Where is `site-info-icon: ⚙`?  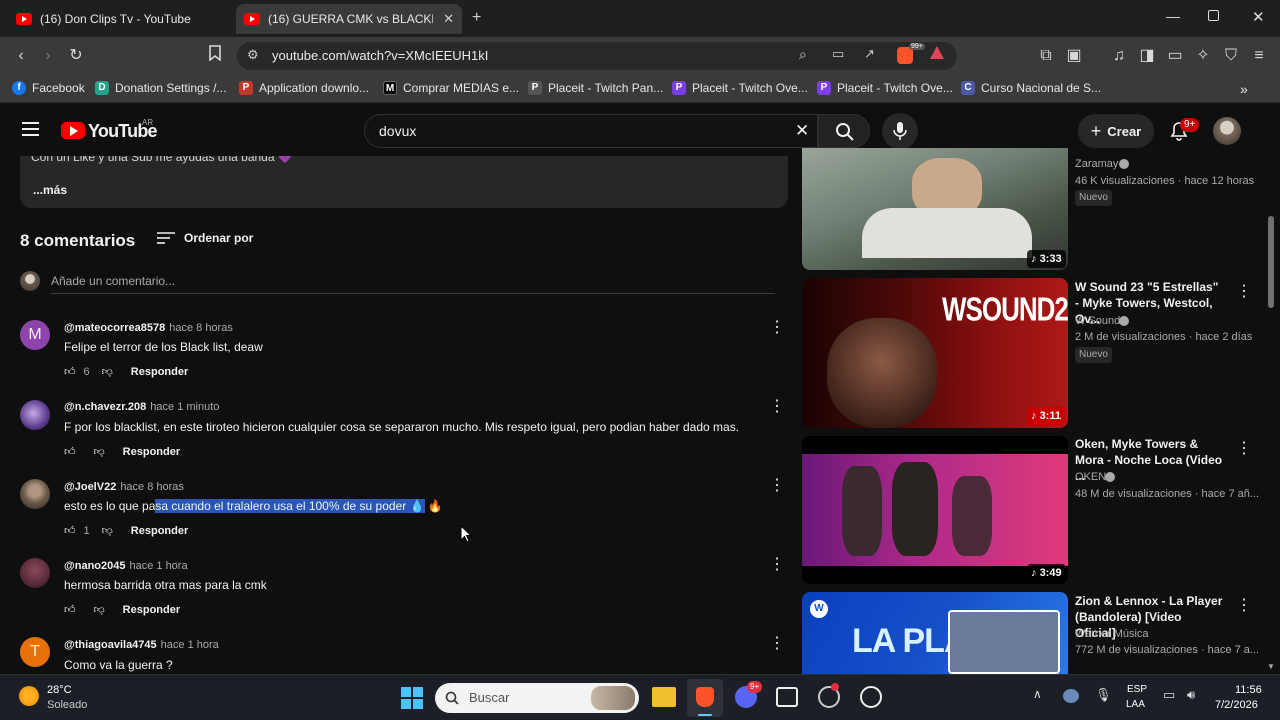 site-info-icon: ⚙ is located at coordinates (253, 55).